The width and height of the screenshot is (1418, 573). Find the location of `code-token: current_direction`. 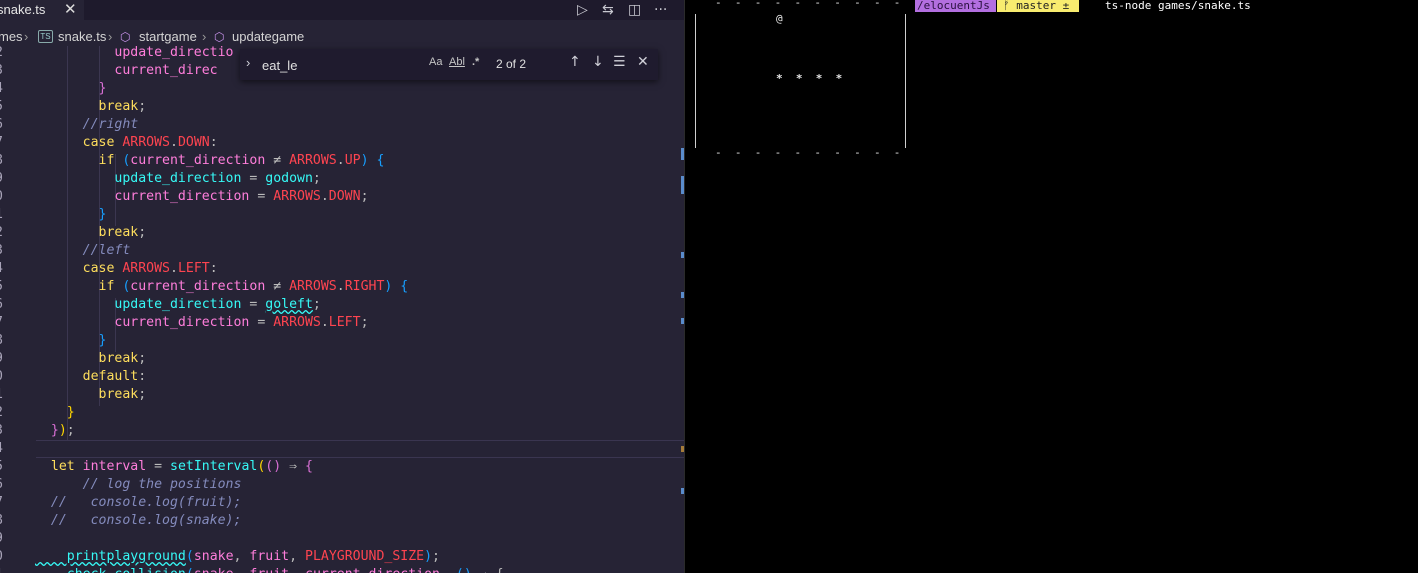

code-token: current_direction is located at coordinates (202, 160).